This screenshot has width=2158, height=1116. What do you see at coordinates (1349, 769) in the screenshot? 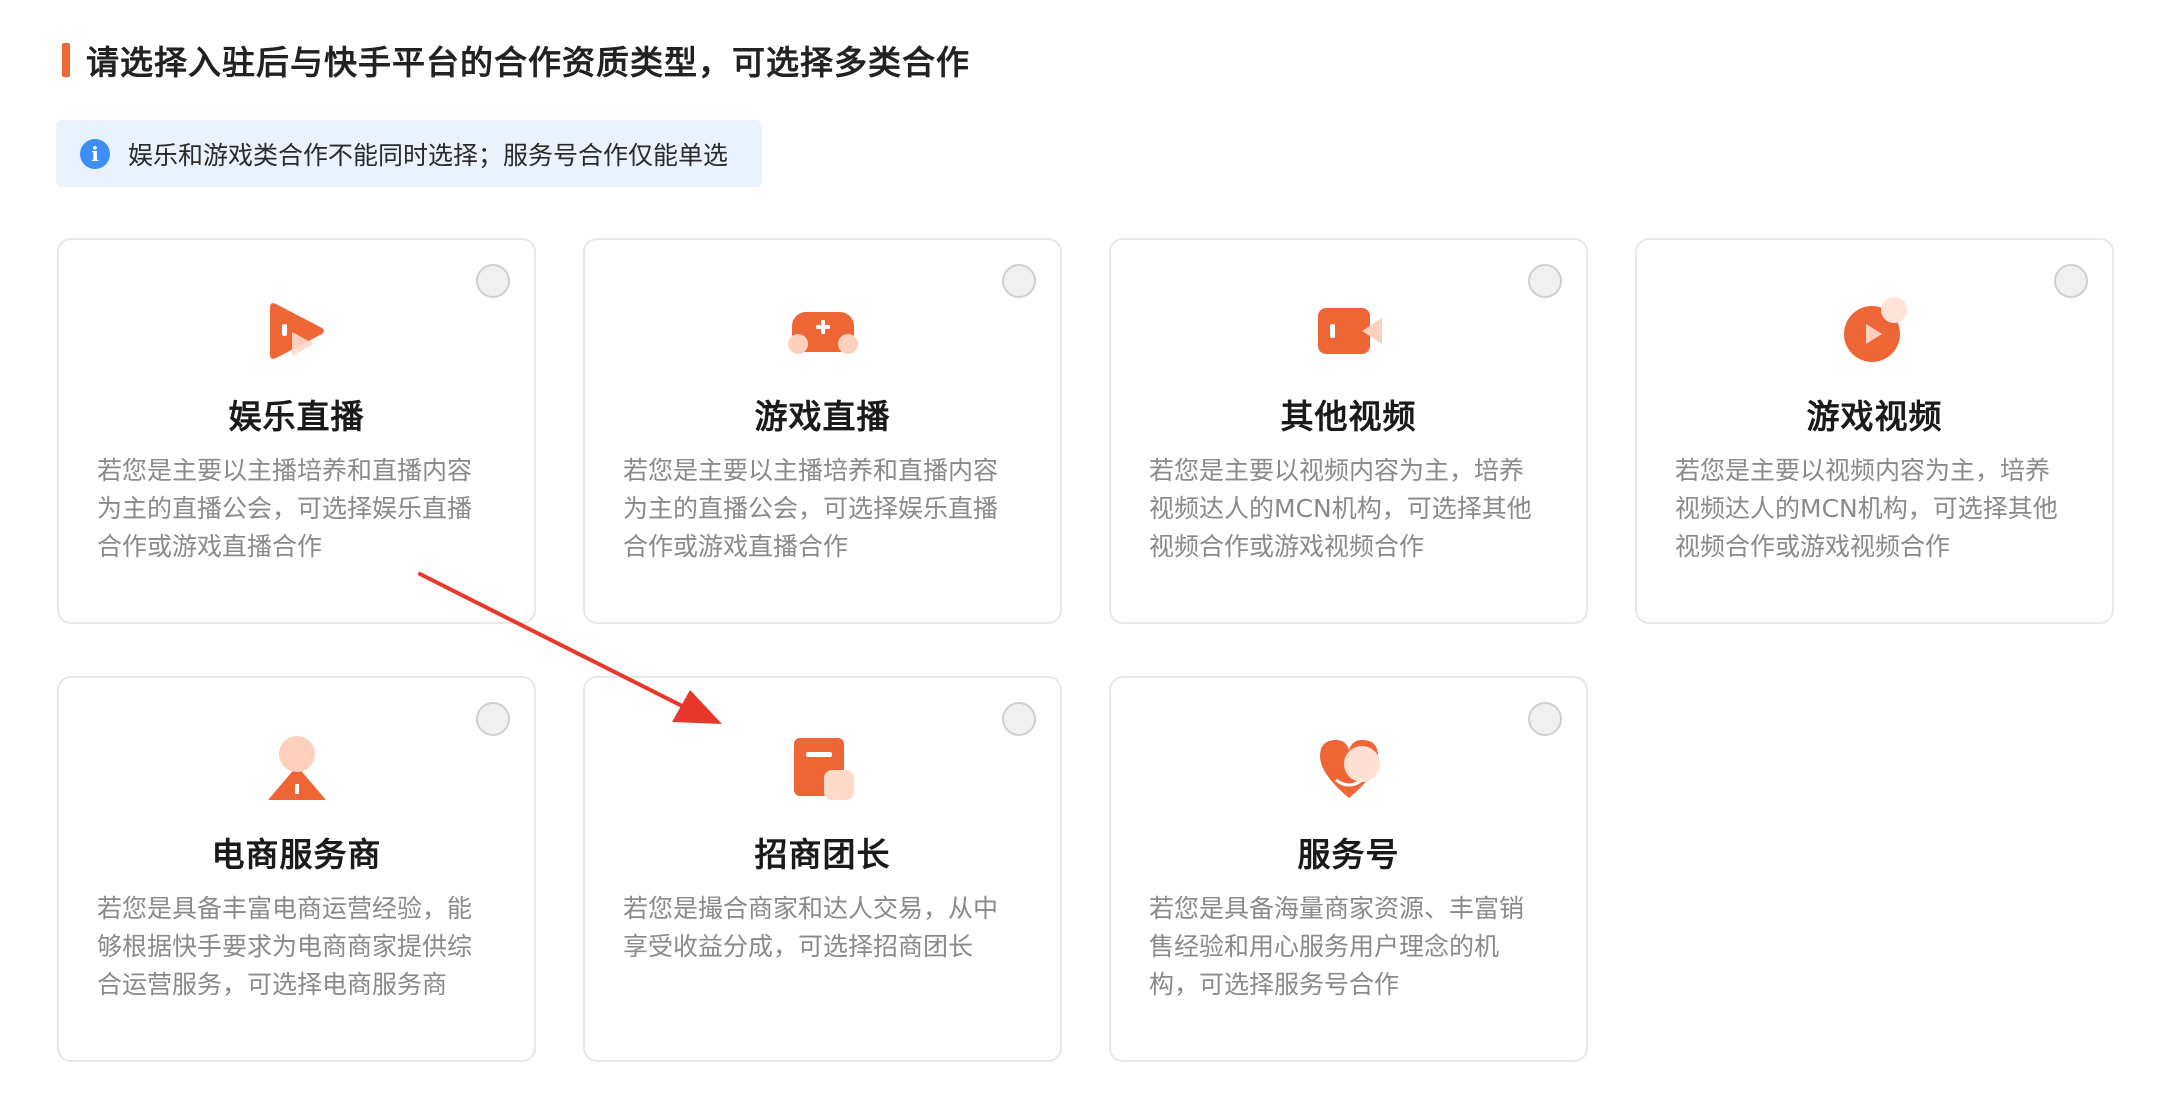
I see `heart-icon` at bounding box center [1349, 769].